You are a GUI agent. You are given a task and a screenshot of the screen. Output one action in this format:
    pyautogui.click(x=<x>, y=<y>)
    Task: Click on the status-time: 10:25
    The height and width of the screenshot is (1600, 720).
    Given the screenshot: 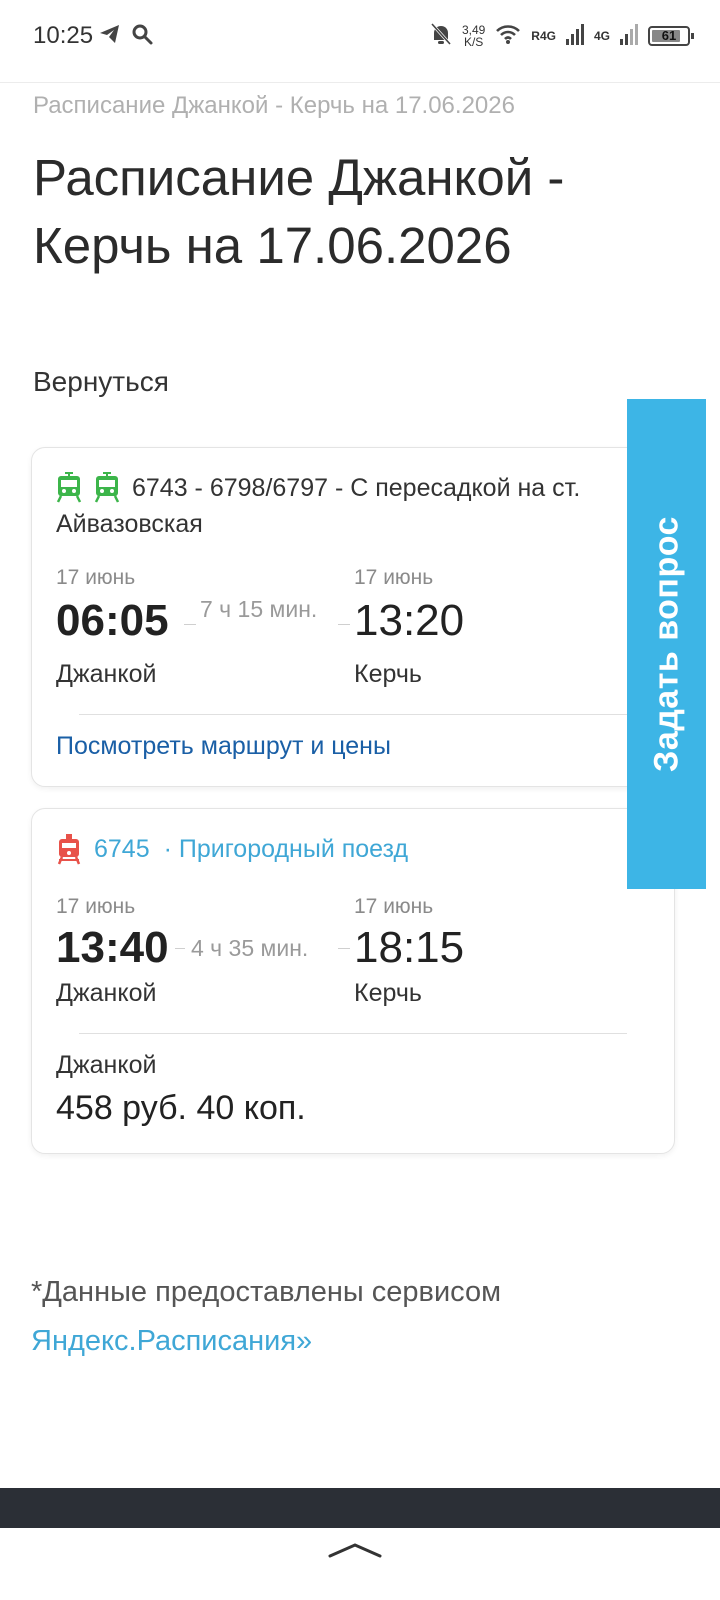 What is the action you would take?
    pyautogui.click(x=63, y=35)
    